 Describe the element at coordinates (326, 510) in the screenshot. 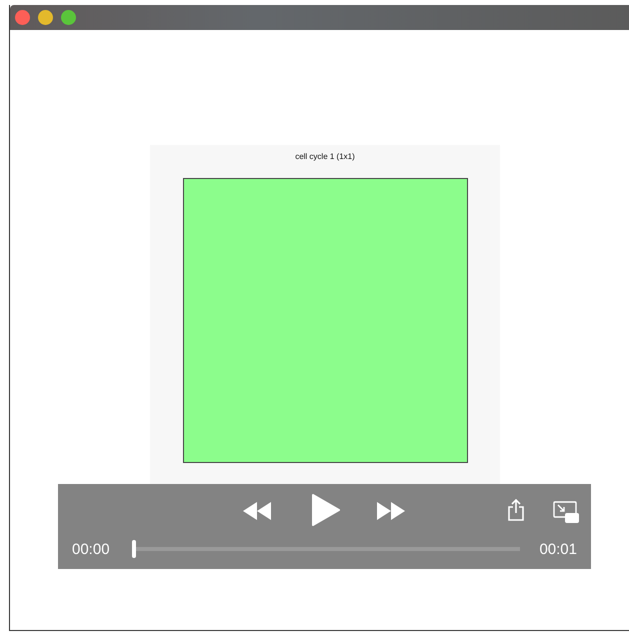

I see `play-button` at that location.